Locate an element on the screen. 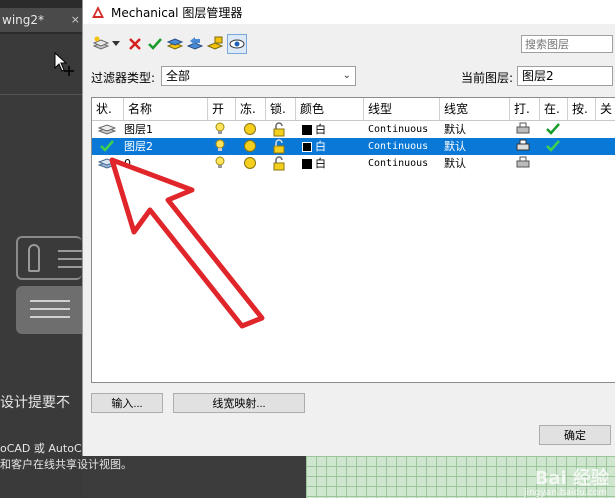 This screenshot has width=615, height=498. table-row: 图层2 白 Continuous 默认 is located at coordinates (353, 146).